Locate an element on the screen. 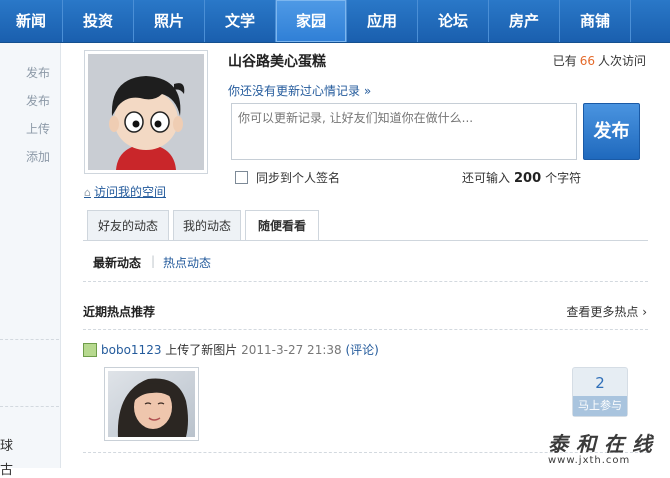 The height and width of the screenshot is (478, 670). avatar is located at coordinates (146, 112).